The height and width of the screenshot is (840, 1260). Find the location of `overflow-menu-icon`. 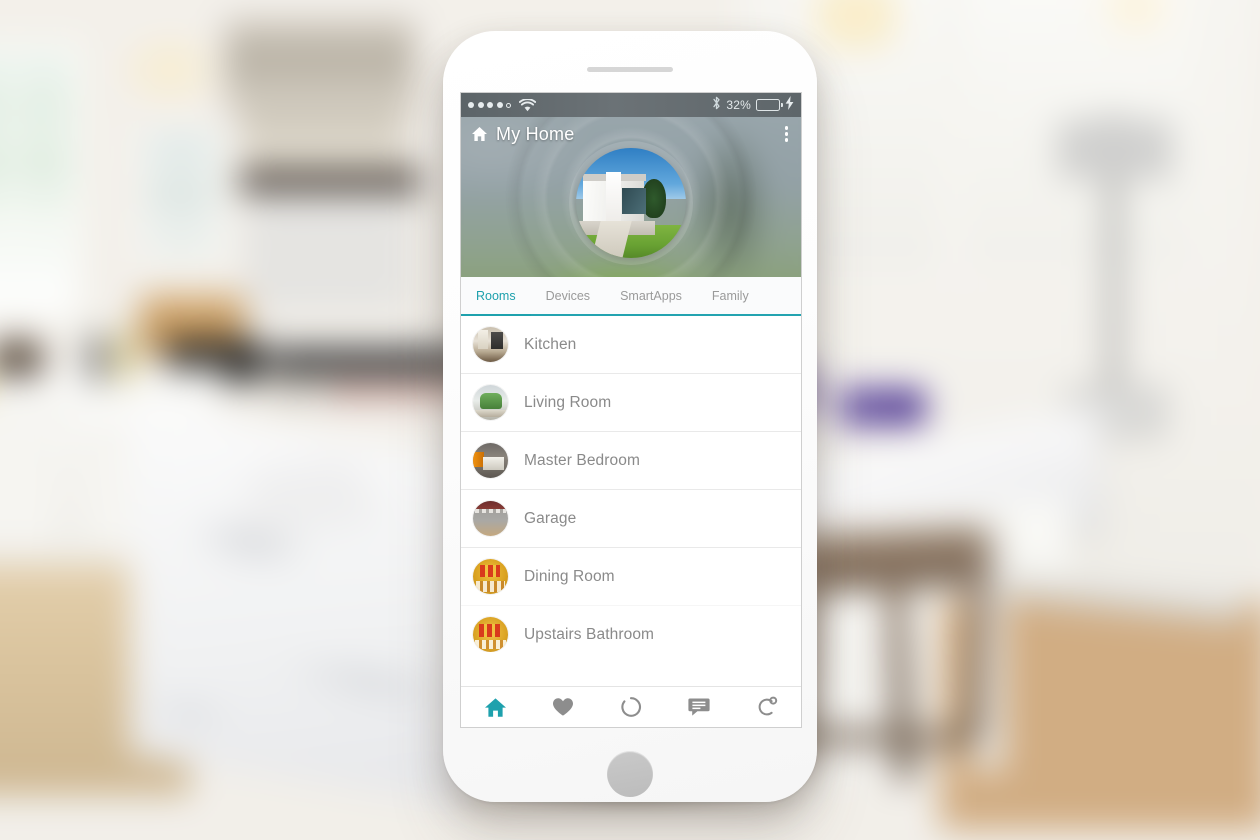

overflow-menu-icon is located at coordinates (787, 134).